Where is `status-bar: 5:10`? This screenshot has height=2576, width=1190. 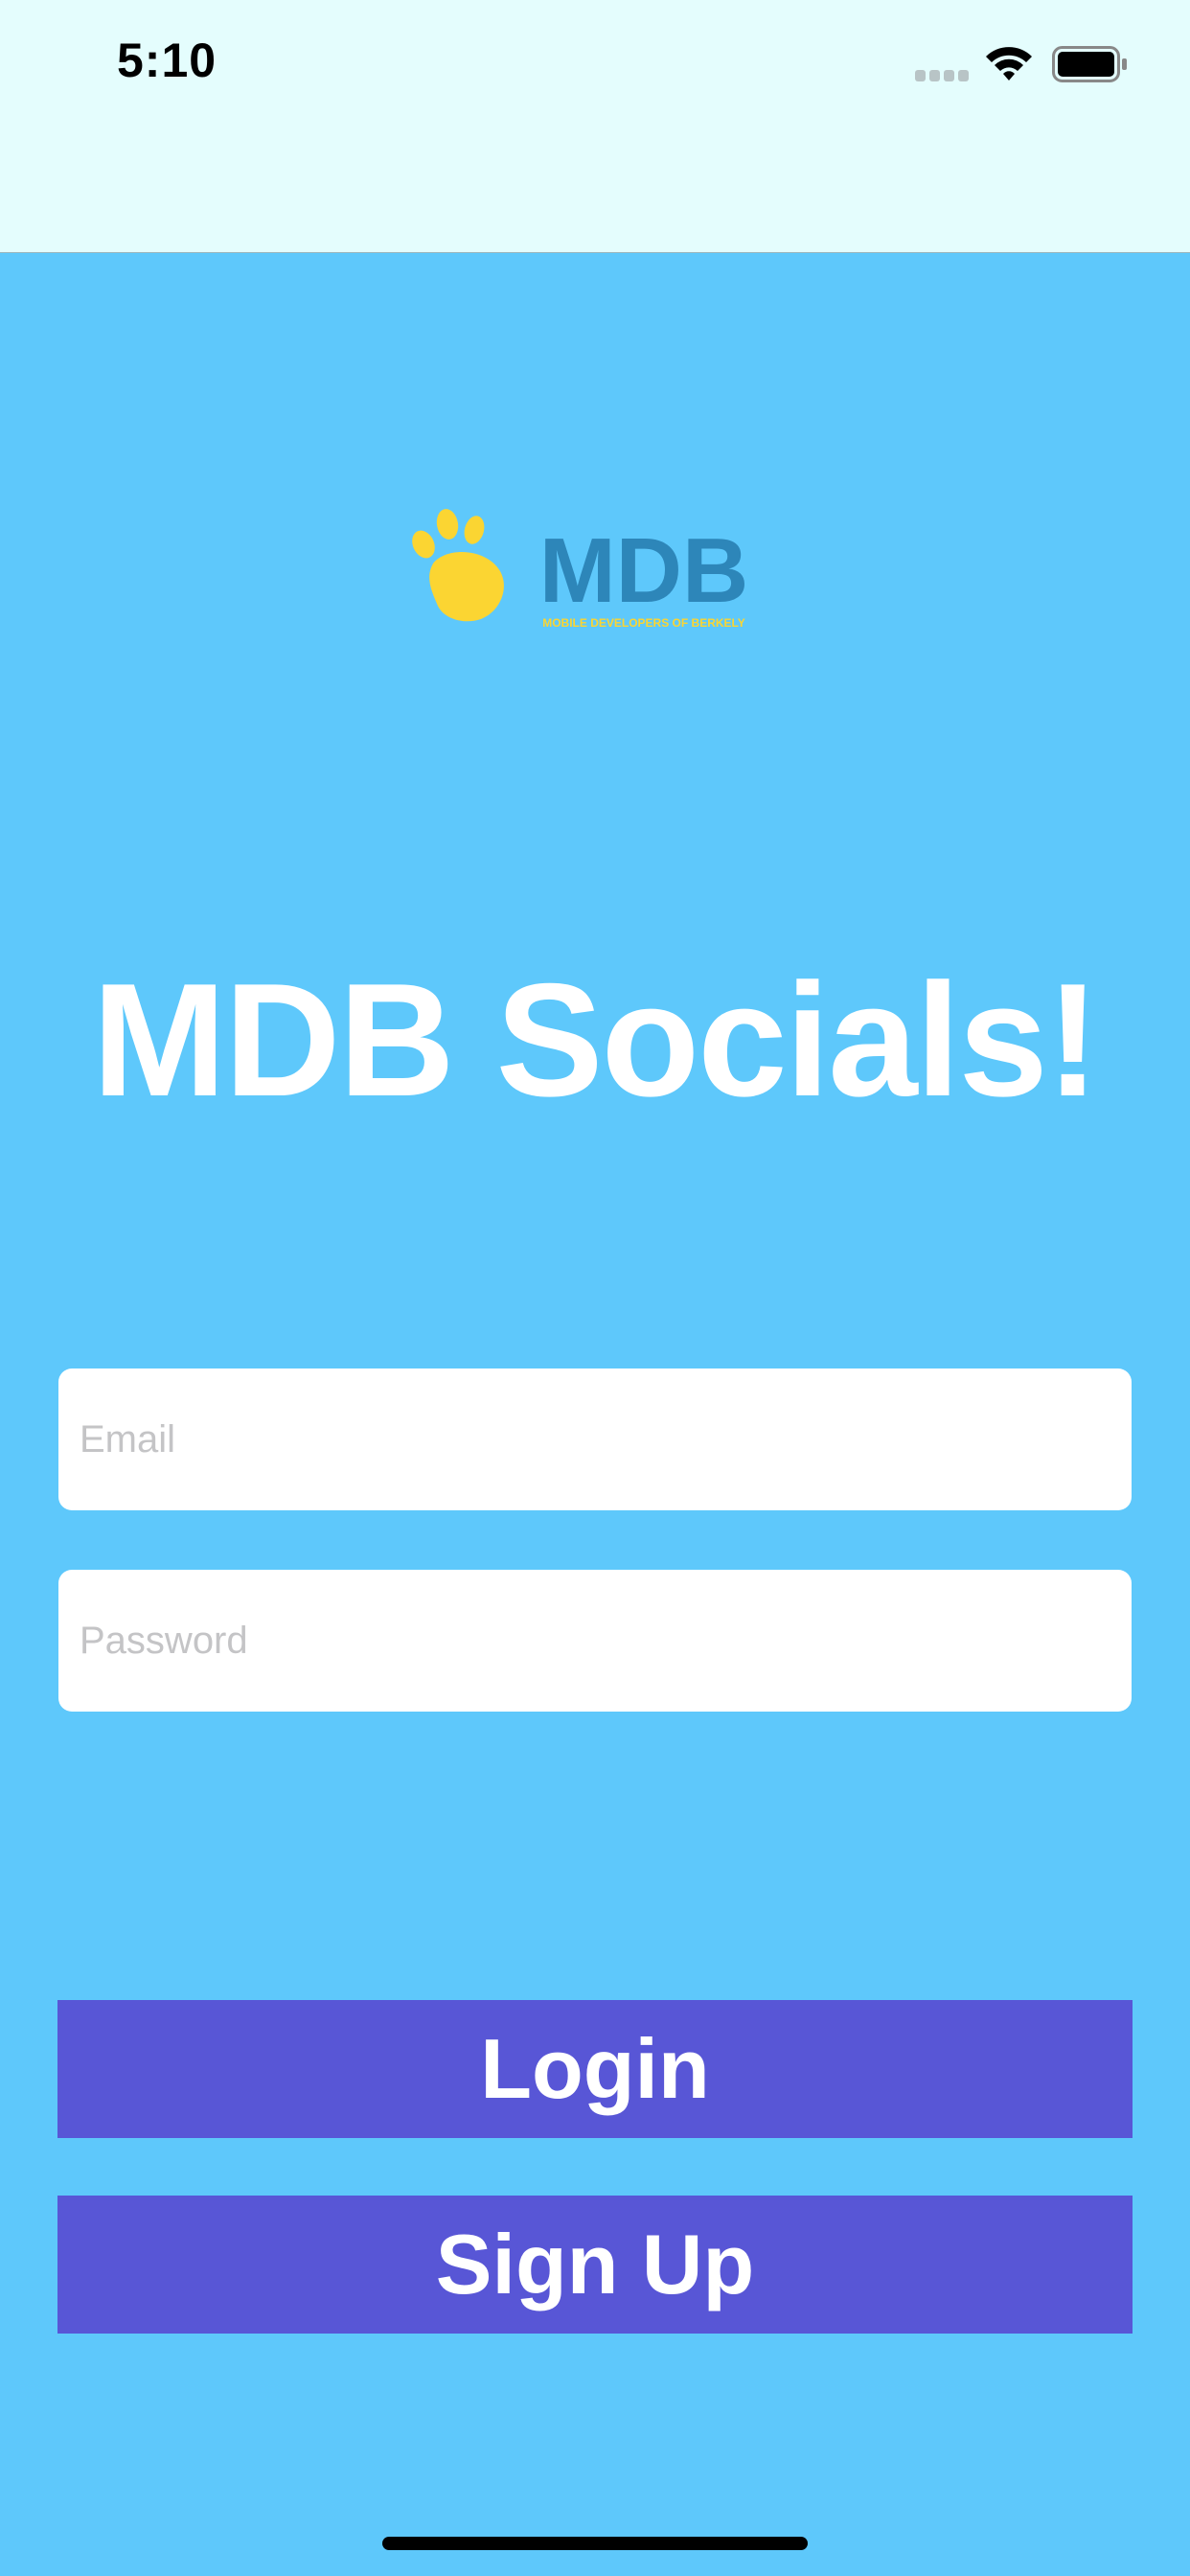 status-bar: 5:10 is located at coordinates (595, 126).